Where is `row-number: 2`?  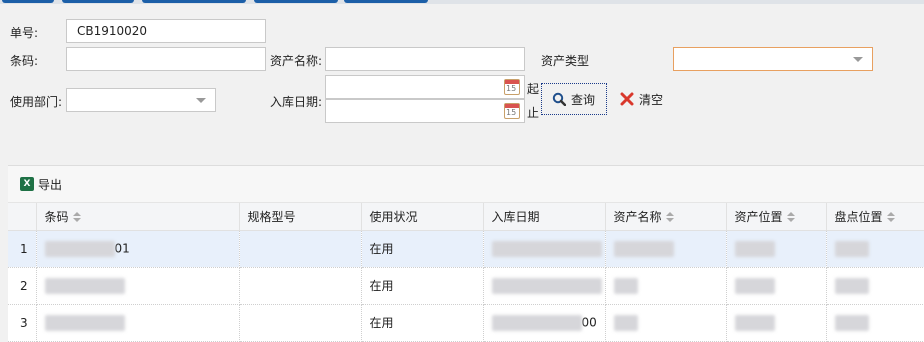 row-number: 2 is located at coordinates (22, 286).